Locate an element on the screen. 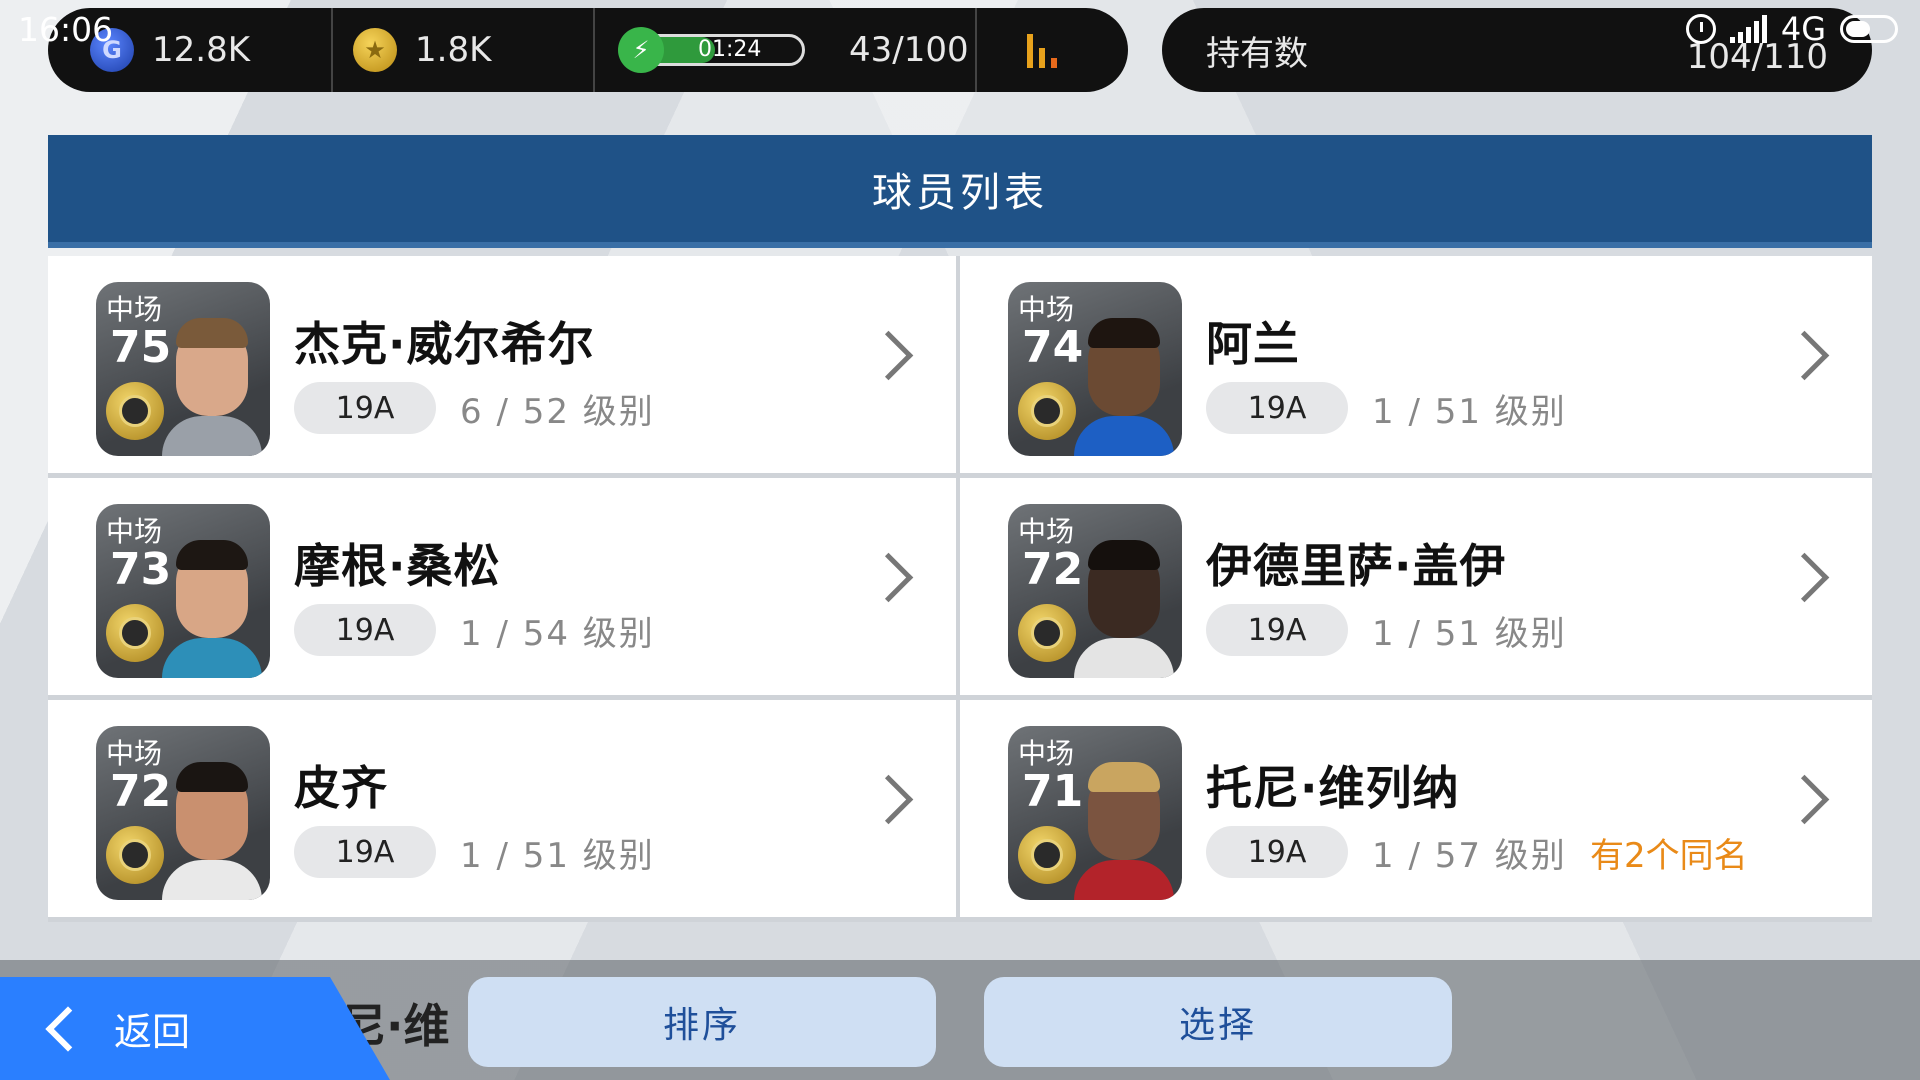  holdings-label: 持有数 is located at coordinates (1257, 53).